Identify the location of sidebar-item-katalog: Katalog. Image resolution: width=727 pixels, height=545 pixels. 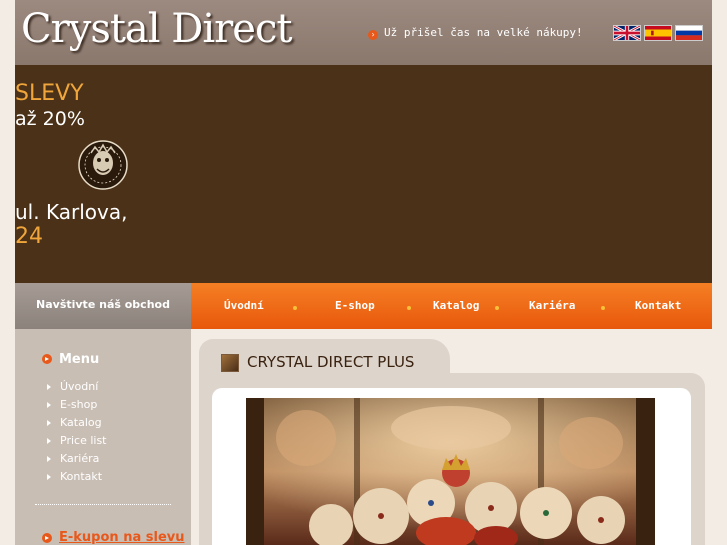
(81, 422).